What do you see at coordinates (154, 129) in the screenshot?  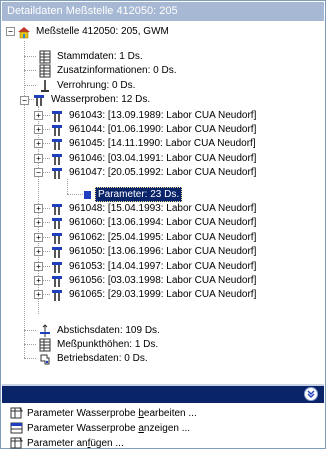 I see `tree-item-sample: 961044: [01.06.1990: Labor CUA Neudorf]` at bounding box center [154, 129].